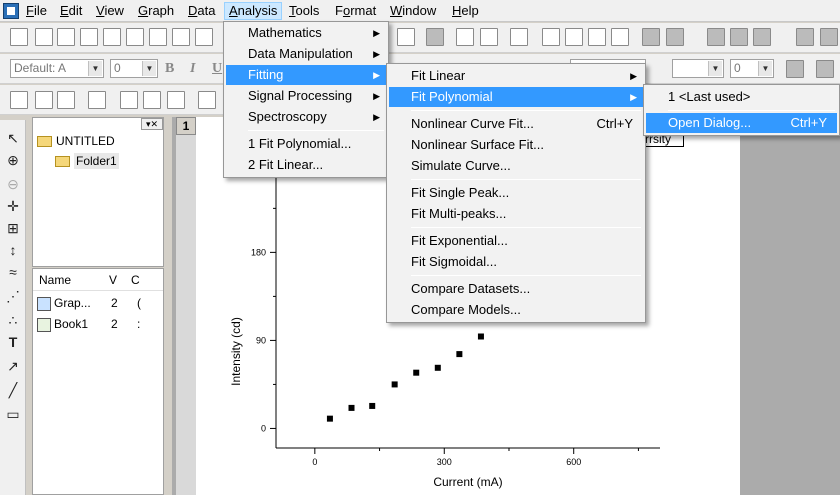 Image resolution: width=840 pixels, height=495 pixels. What do you see at coordinates (516, 97) in the screenshot?
I see `menu-item-fit-polynomial: Fit Polynomial ▶` at bounding box center [516, 97].